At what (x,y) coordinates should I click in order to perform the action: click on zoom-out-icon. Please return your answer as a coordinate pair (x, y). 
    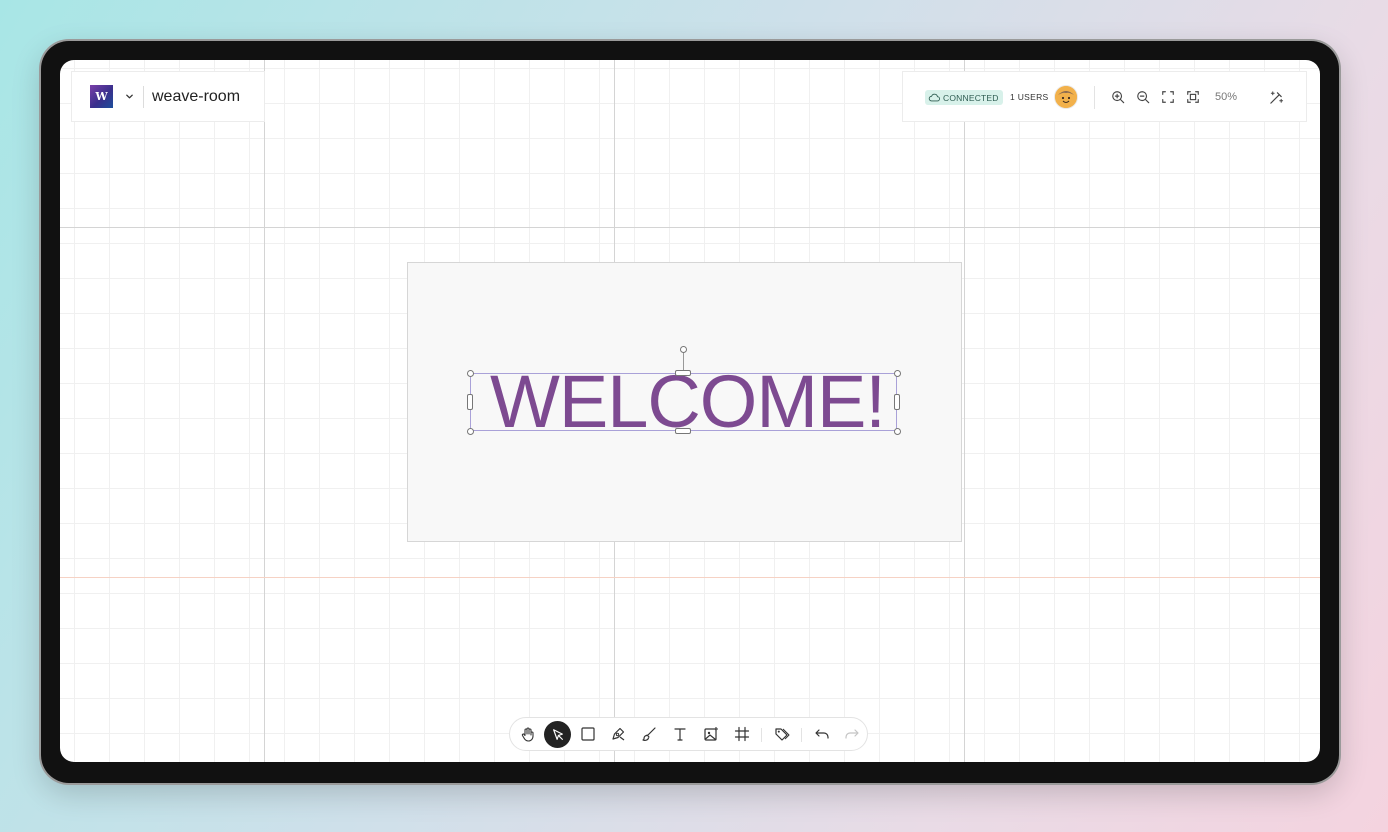
    Looking at the image, I should click on (1143, 97).